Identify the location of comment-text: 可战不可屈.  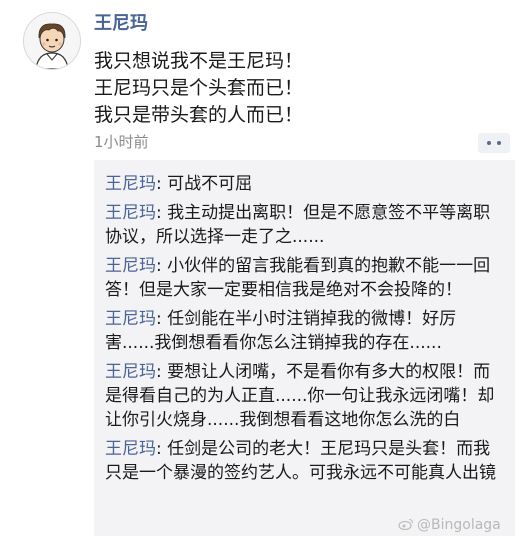
(210, 184).